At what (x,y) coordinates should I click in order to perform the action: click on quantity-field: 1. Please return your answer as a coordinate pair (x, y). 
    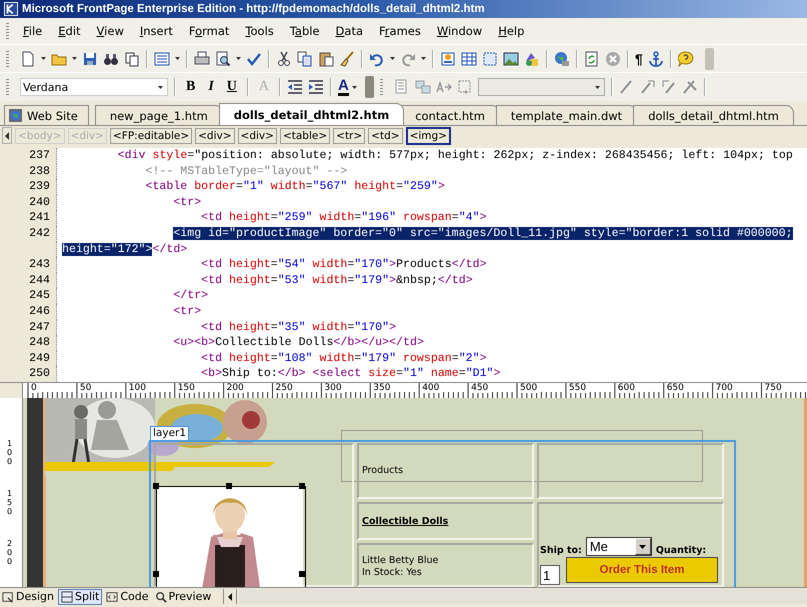
    Looking at the image, I should click on (550, 575).